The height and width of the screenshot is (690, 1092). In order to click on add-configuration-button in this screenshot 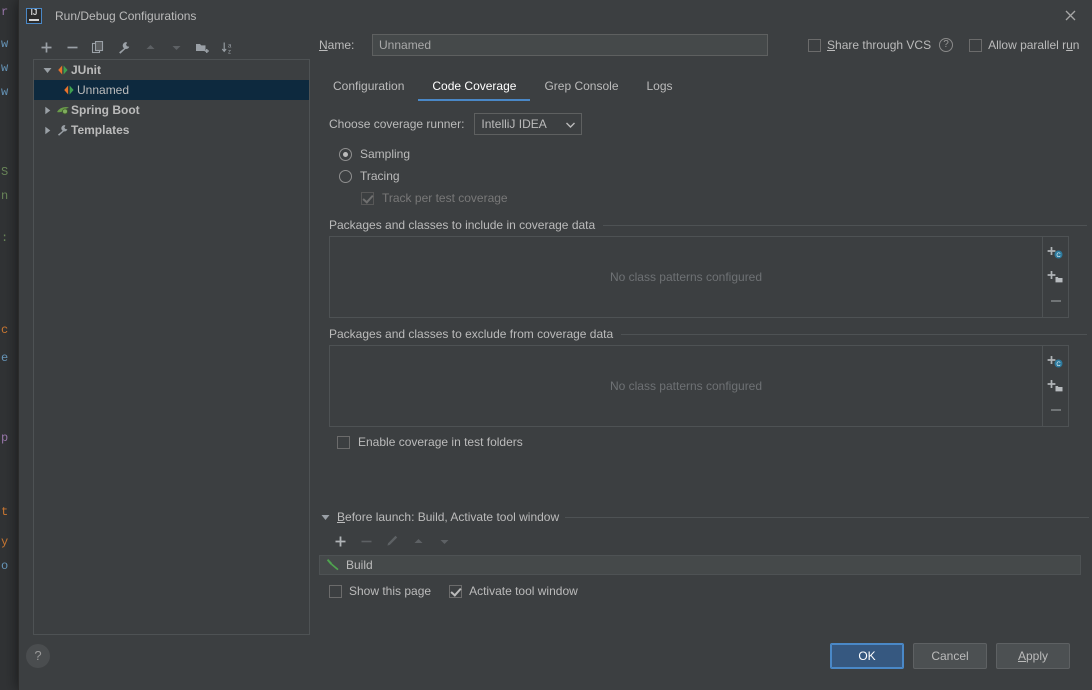, I will do `click(46, 48)`.